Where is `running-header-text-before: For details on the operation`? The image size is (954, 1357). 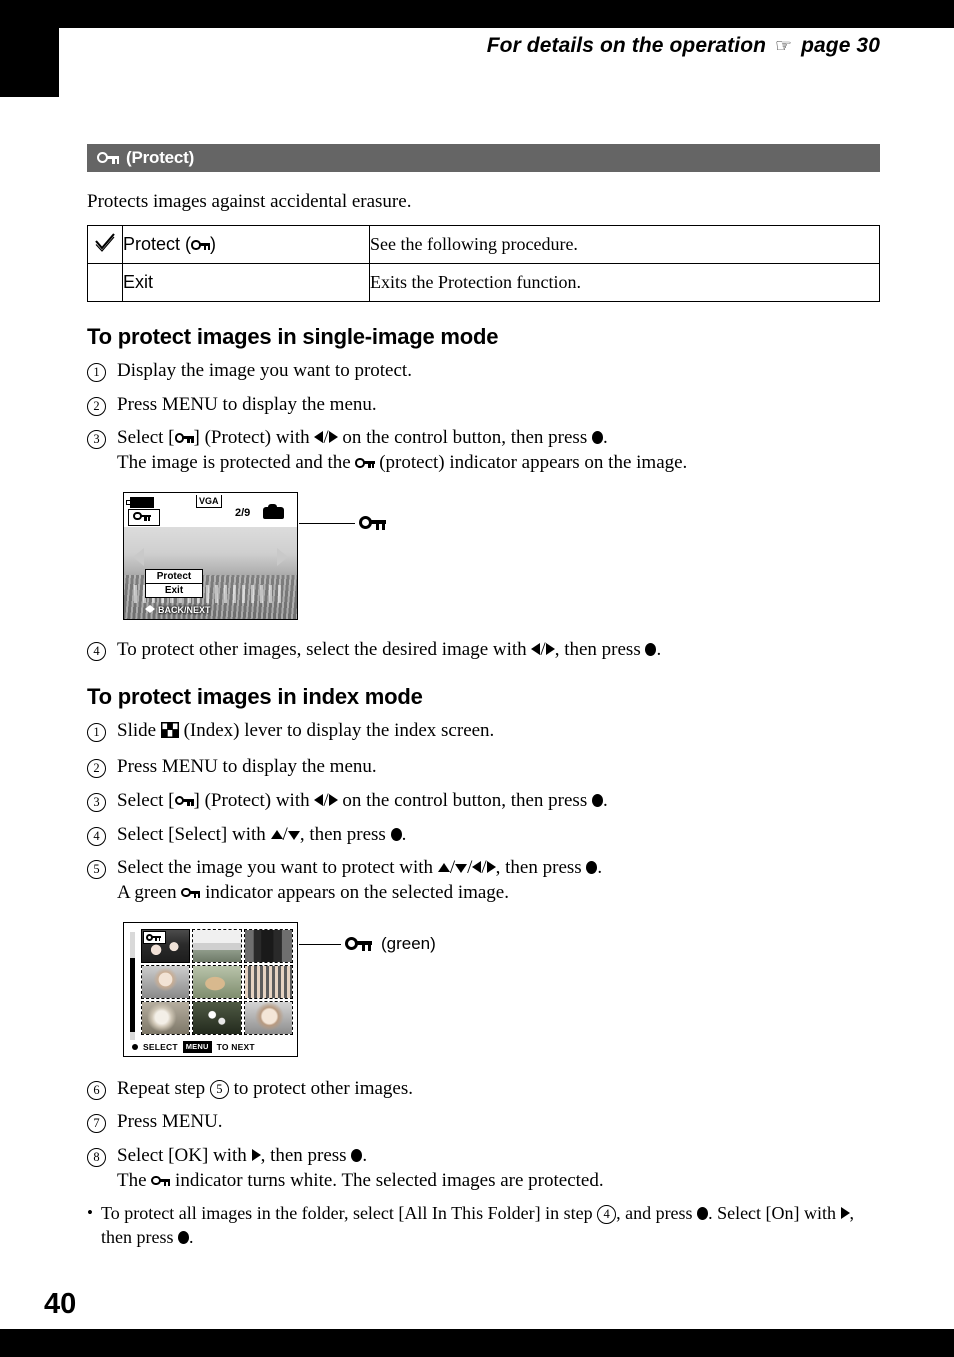 running-header-text-before: For details on the operation is located at coordinates (626, 45).